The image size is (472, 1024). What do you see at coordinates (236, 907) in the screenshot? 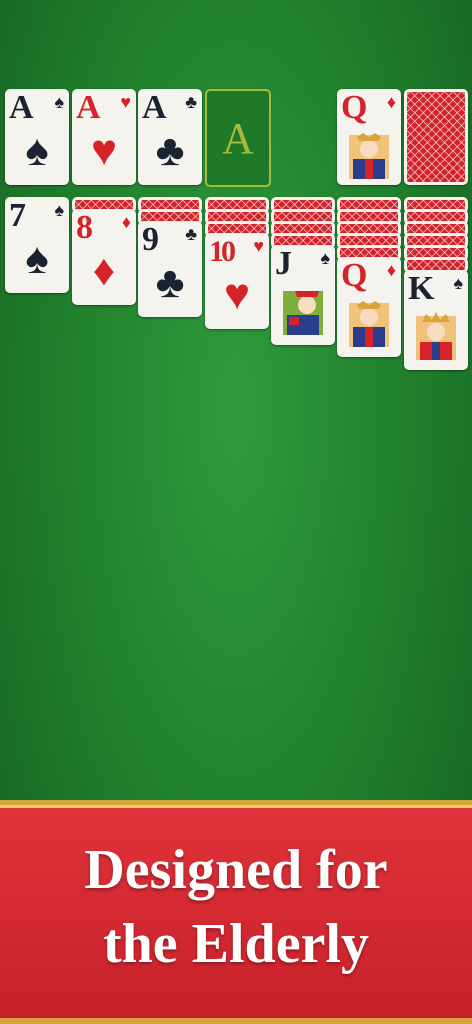
I see `banner-title: Designed for the Elderly` at bounding box center [236, 907].